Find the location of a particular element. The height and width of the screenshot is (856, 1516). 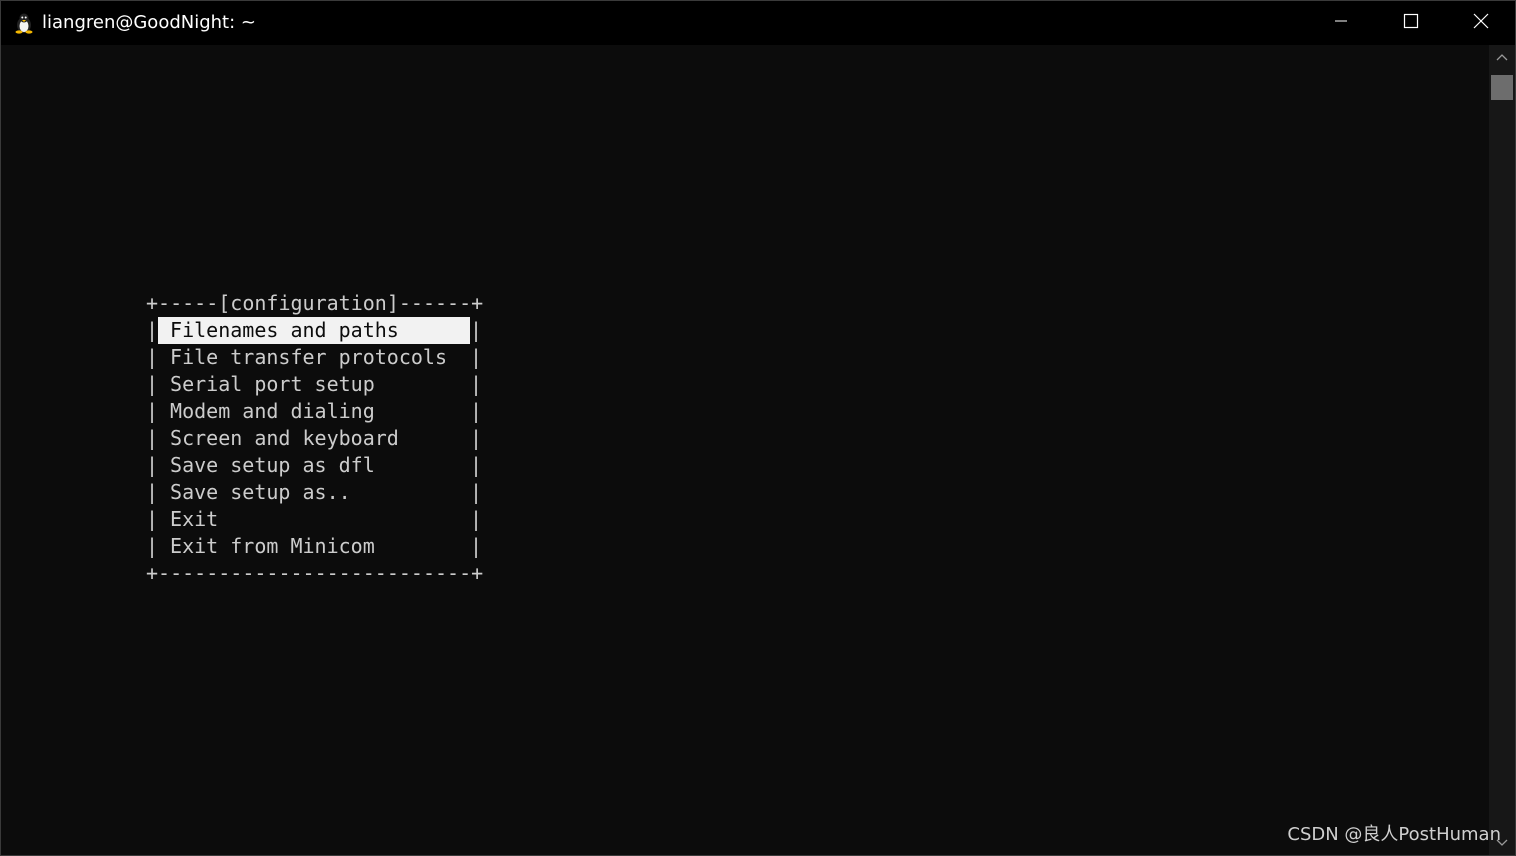

window-title: liangren@GoodNight: ~ is located at coordinates (149, 22).